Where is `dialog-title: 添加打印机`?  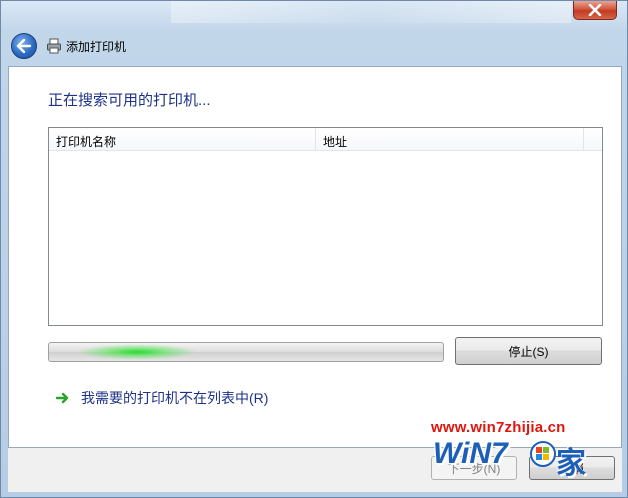
dialog-title: 添加打印机 is located at coordinates (96, 47).